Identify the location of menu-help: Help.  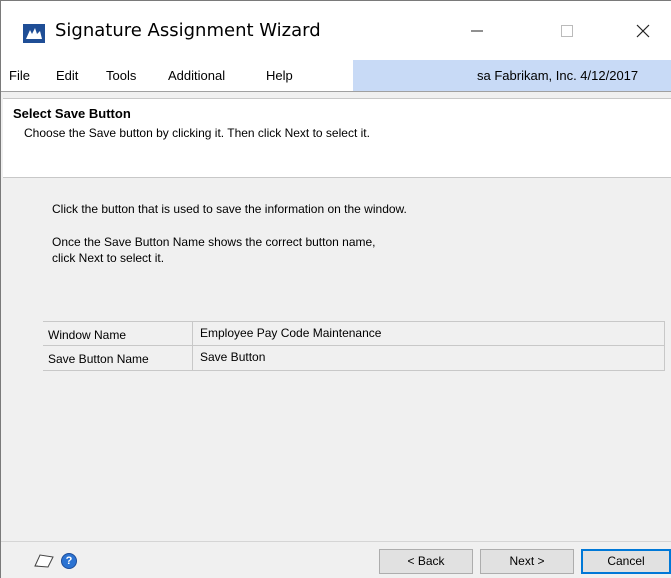
(279, 75).